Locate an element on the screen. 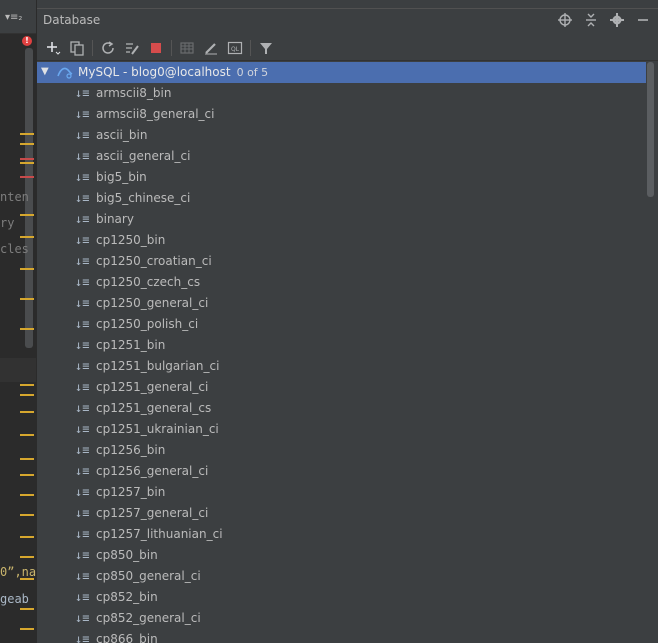  edit-schema-icon is located at coordinates (132, 48).